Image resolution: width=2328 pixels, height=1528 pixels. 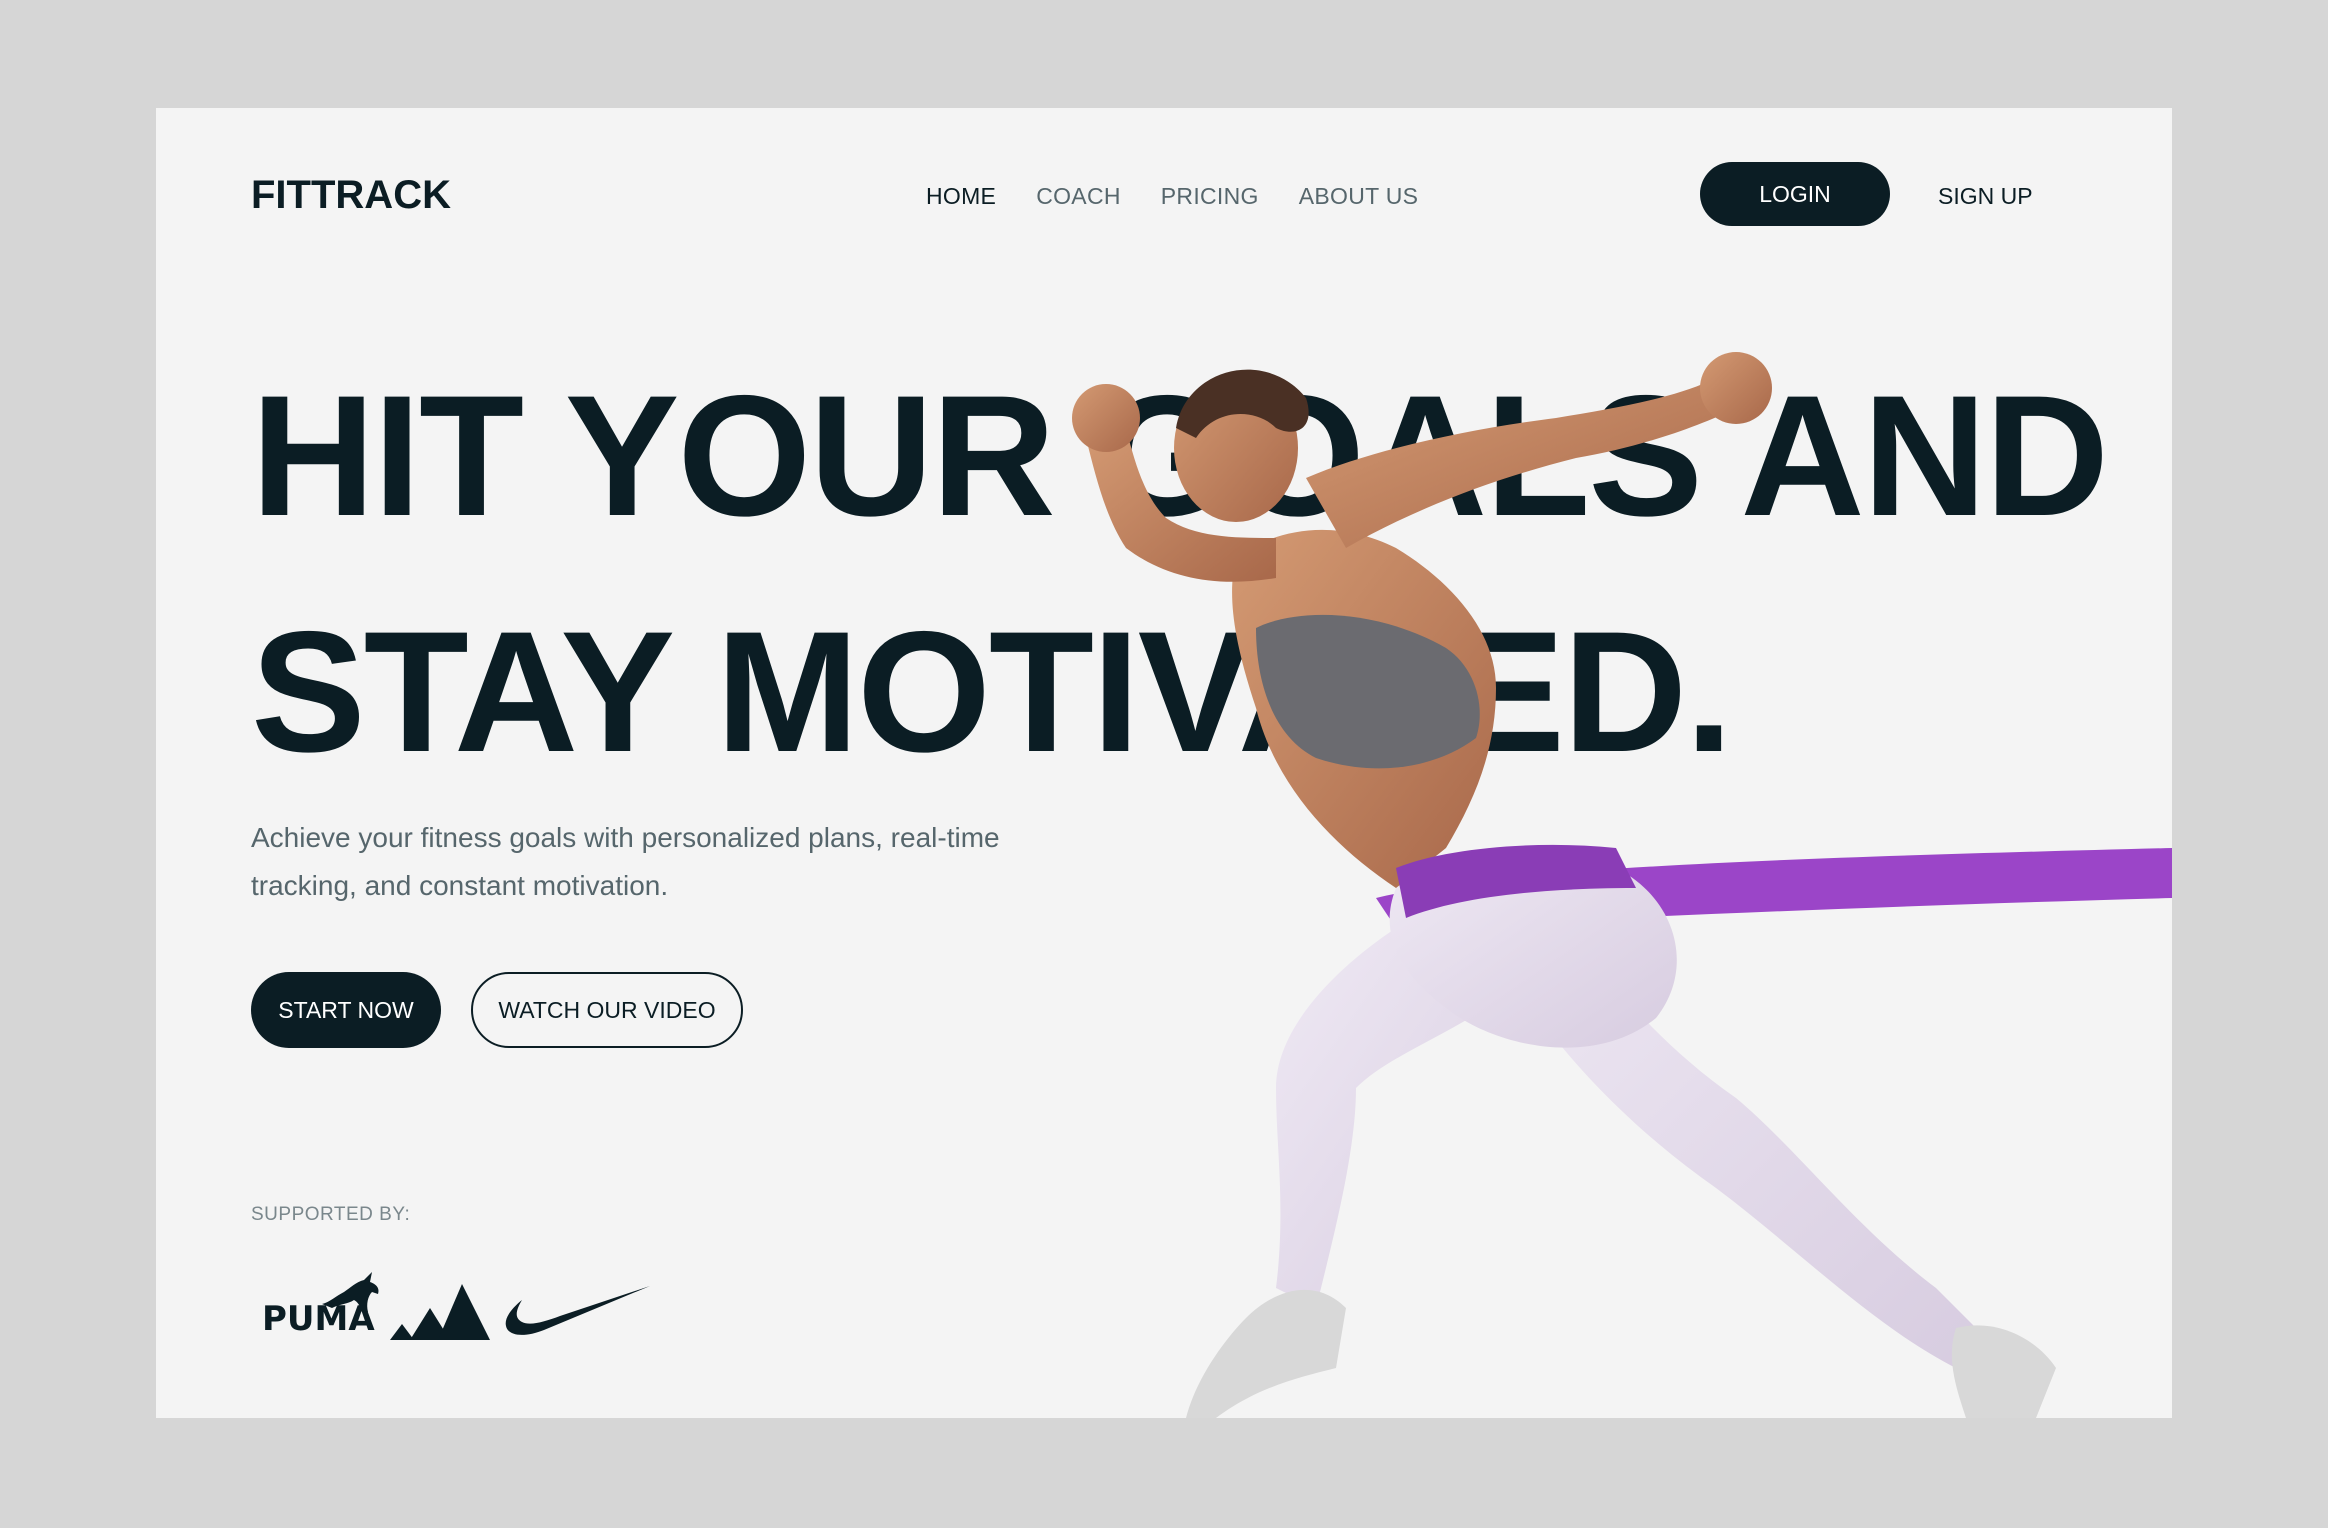 What do you see at coordinates (607, 1010) in the screenshot?
I see `watch-video-button: WATCH OUR VIDEO` at bounding box center [607, 1010].